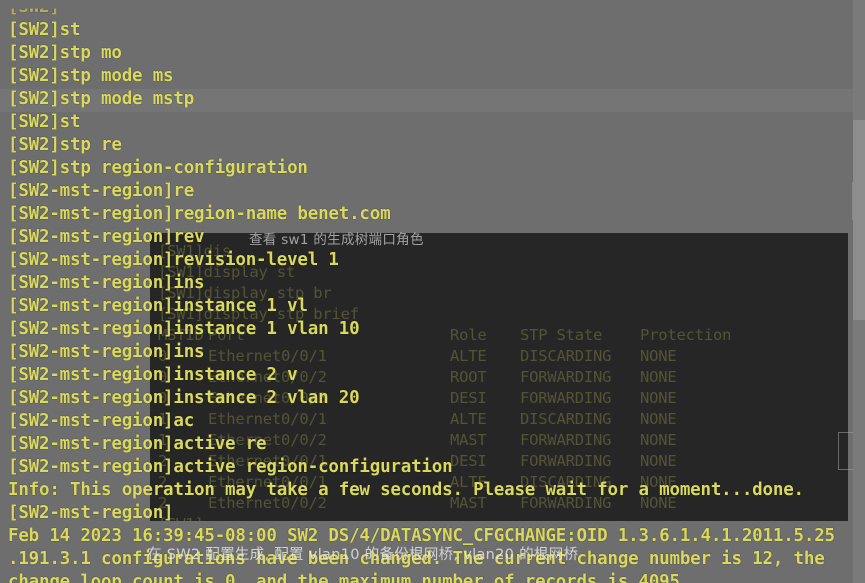 The image size is (865, 583). What do you see at coordinates (184, 329) in the screenshot?
I see `console-line: [SW2-mst-region]instance 1 vlan 10` at bounding box center [184, 329].